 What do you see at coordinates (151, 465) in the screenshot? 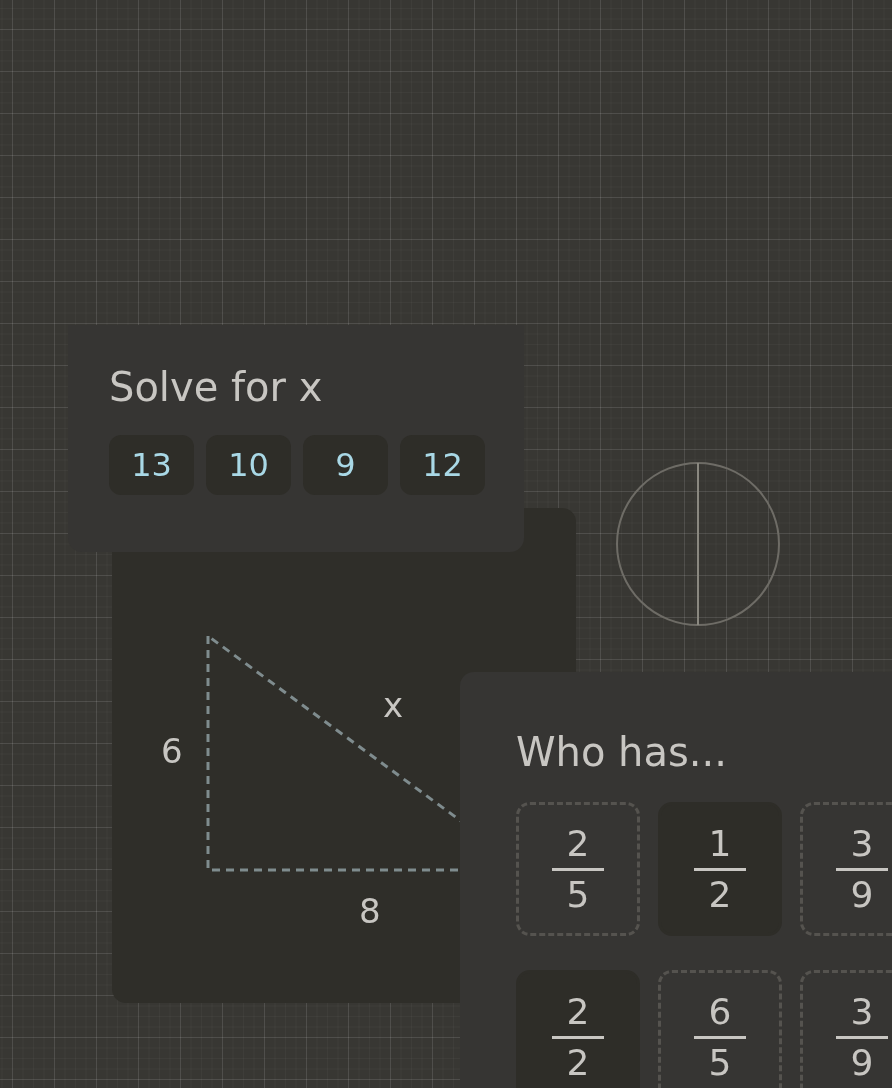
I see `answer-option: 13` at bounding box center [151, 465].